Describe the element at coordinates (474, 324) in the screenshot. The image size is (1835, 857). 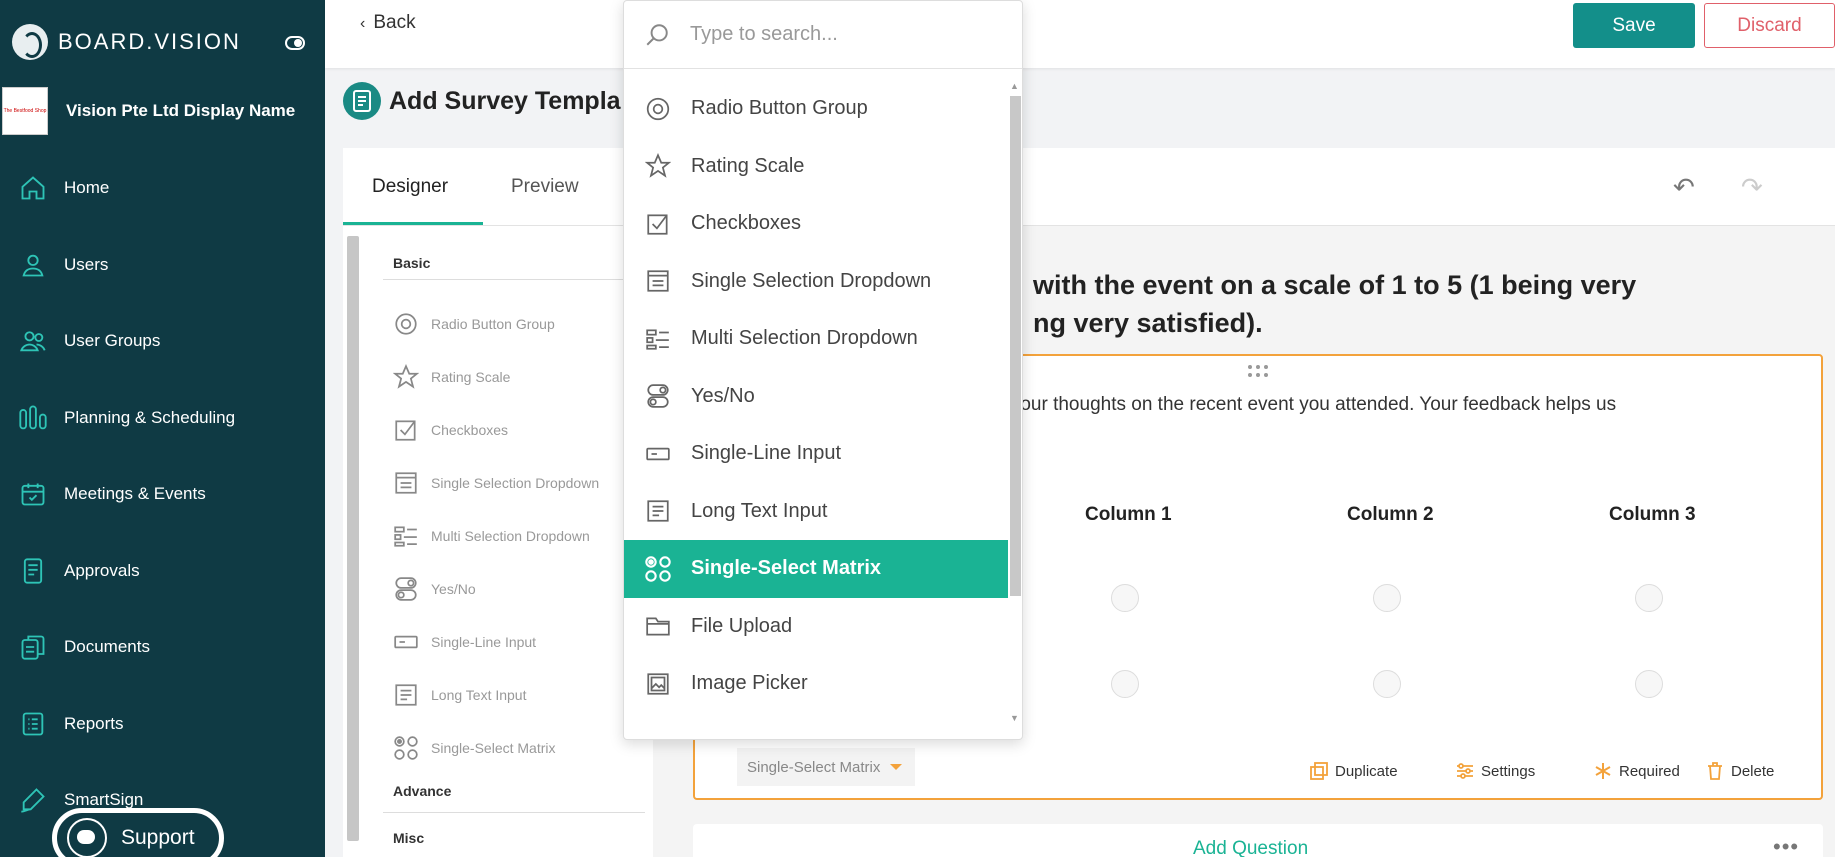
I see `toolbox-item-radio: Radio Button Group` at that location.